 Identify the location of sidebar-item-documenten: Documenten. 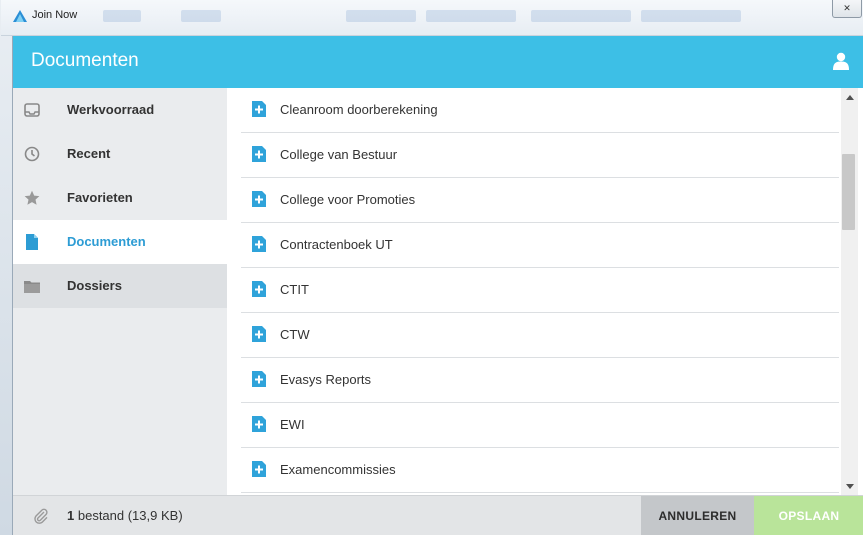
(120, 242).